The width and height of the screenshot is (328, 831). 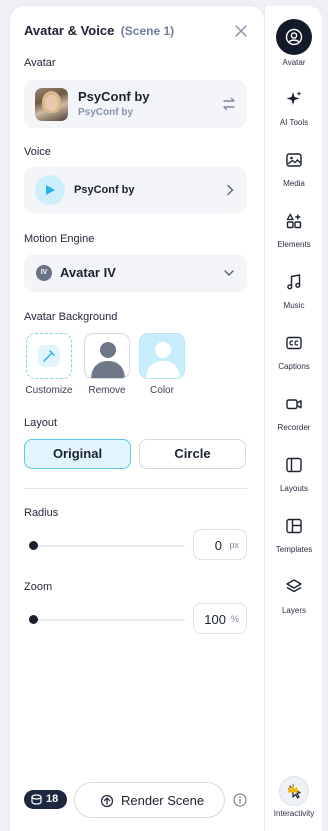 I want to click on zoom-value: 100, so click(x=215, y=619).